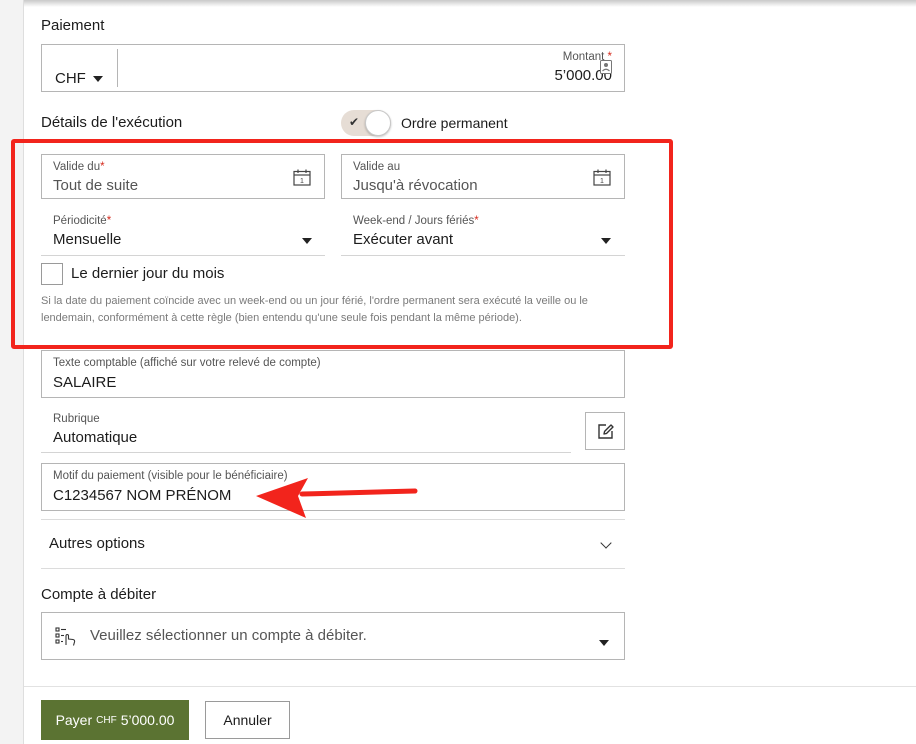  I want to click on edit-category-button, so click(605, 431).